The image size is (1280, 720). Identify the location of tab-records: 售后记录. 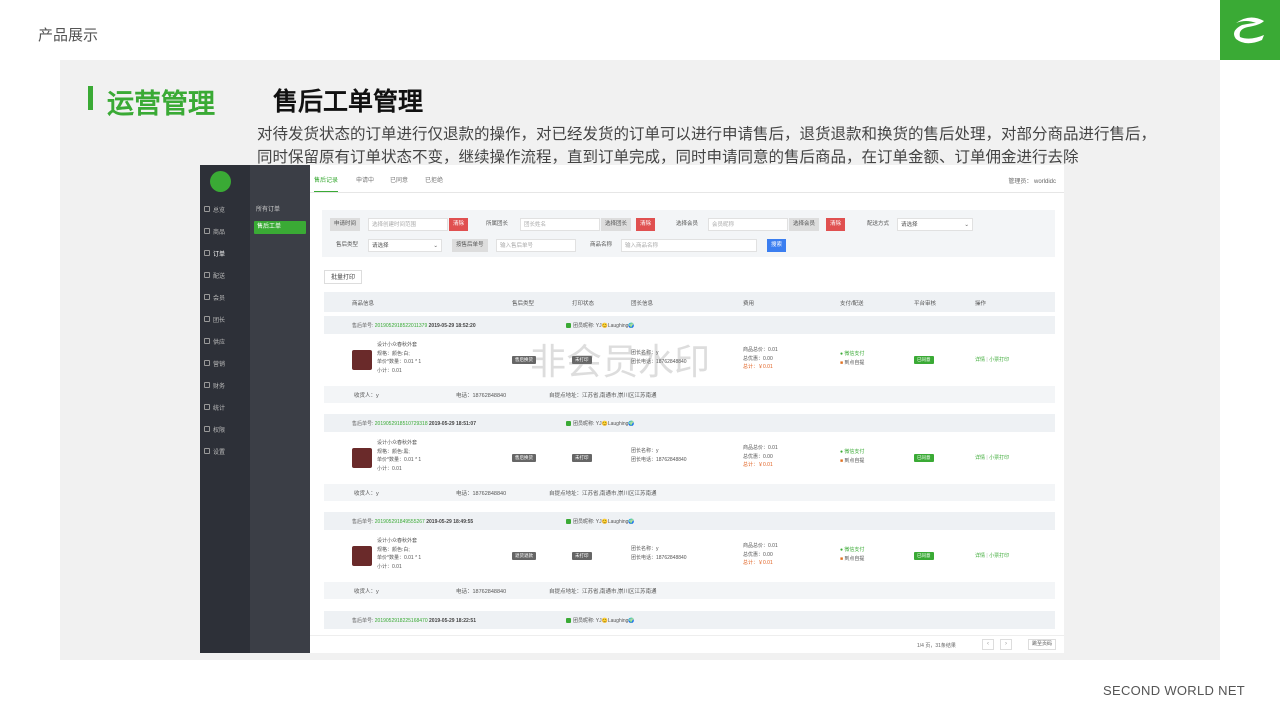
(326, 183).